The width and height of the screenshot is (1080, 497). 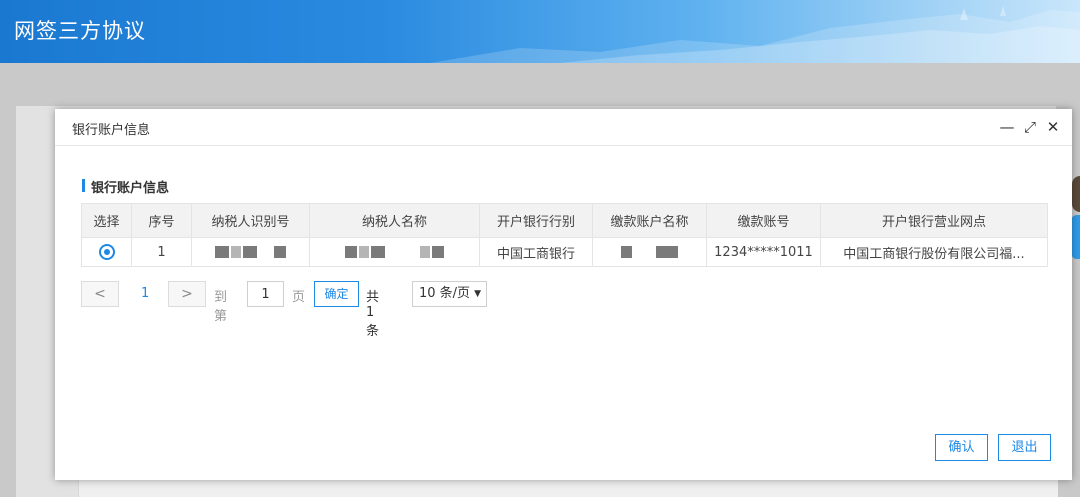 What do you see at coordinates (299, 297) in the screenshot?
I see `page-label: 页` at bounding box center [299, 297].